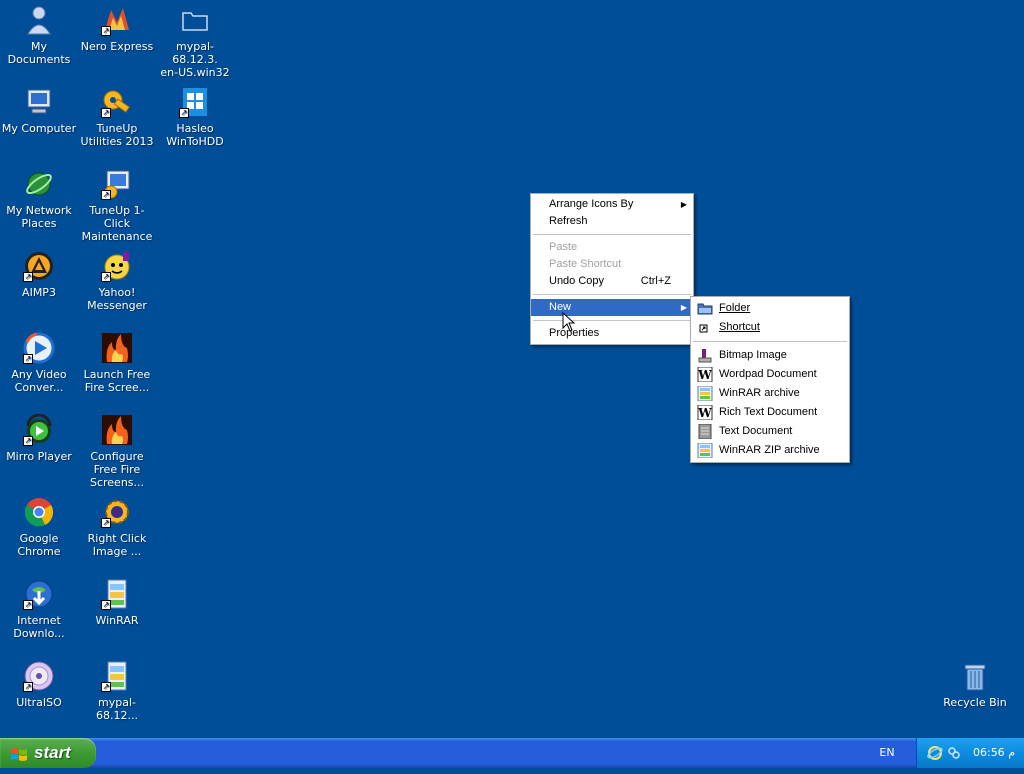  What do you see at coordinates (195, 20) in the screenshot?
I see `folder-icon` at bounding box center [195, 20].